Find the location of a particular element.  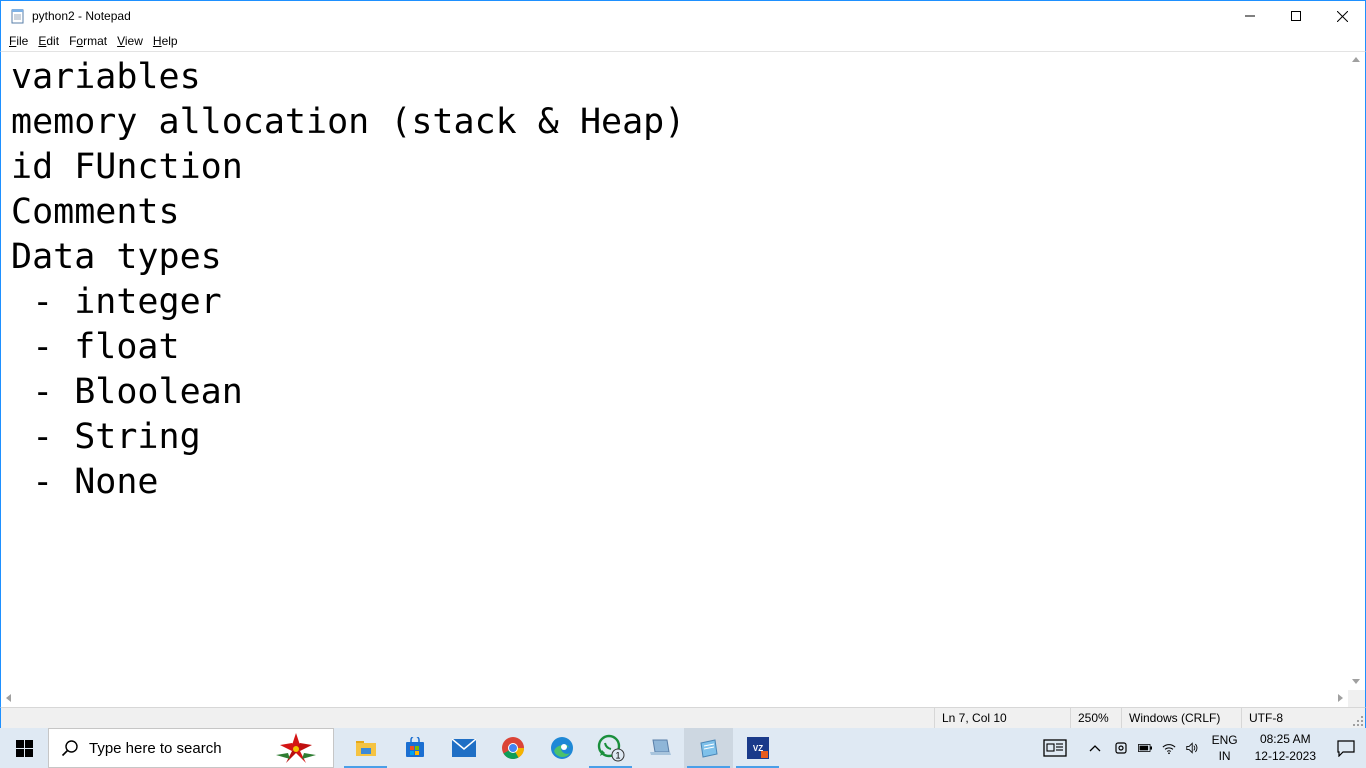

menu-format: Format is located at coordinates (88, 41).